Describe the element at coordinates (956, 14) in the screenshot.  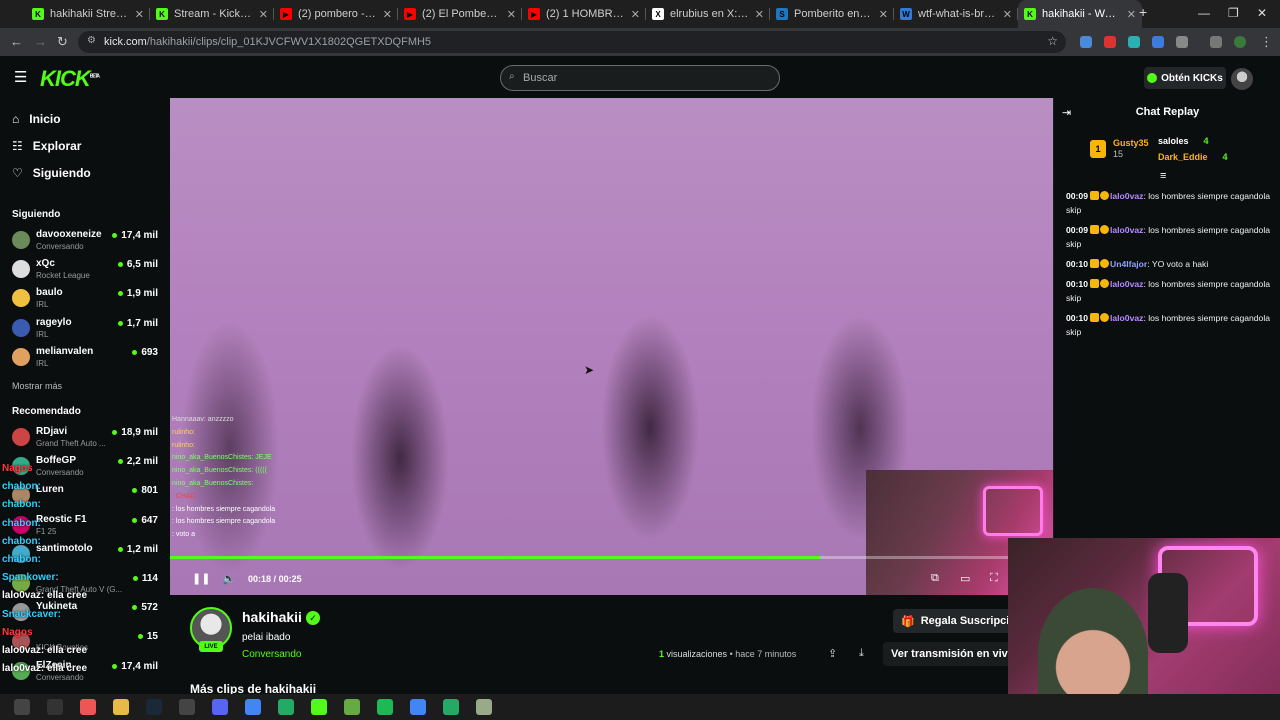
I see `browser-tab: Wwtf-what-is-bro-wag ✕` at that location.